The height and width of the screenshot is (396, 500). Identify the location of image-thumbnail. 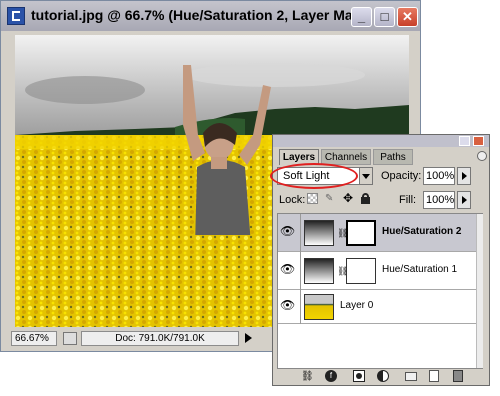
(319, 307).